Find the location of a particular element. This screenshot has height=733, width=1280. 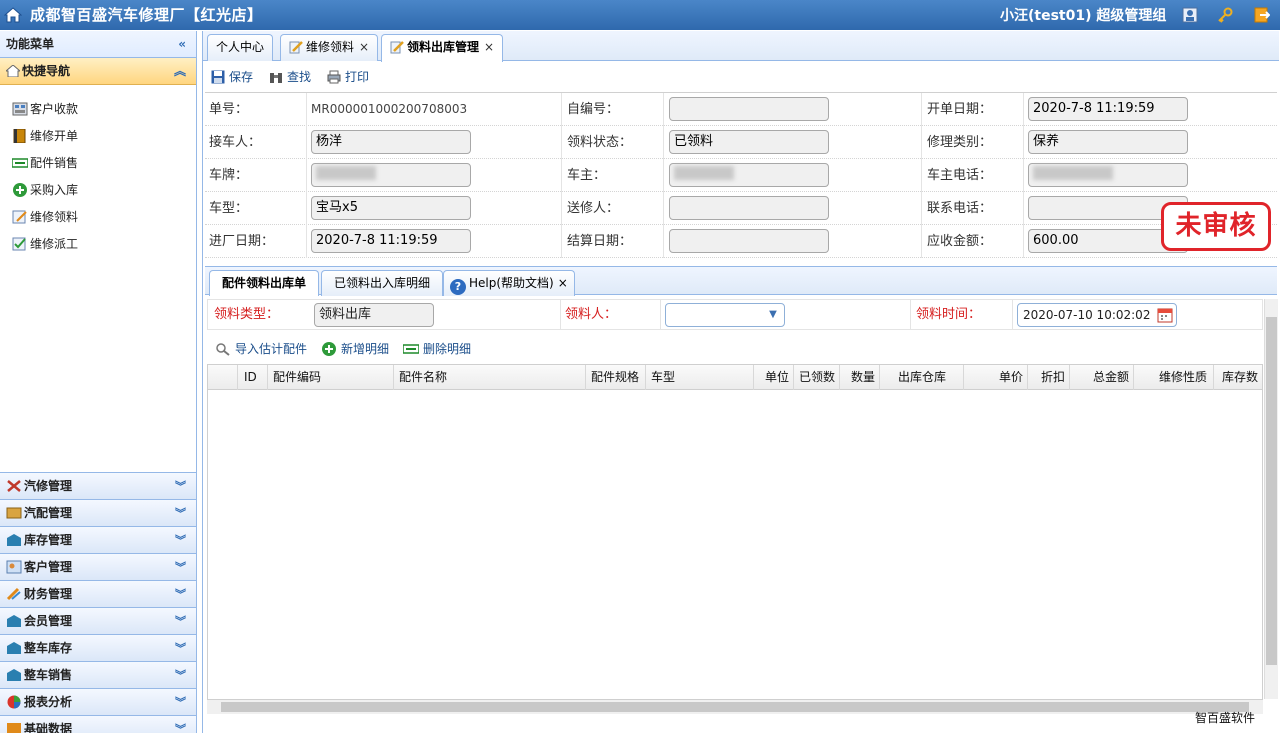

search-button: 查找 is located at coordinates (290, 77).